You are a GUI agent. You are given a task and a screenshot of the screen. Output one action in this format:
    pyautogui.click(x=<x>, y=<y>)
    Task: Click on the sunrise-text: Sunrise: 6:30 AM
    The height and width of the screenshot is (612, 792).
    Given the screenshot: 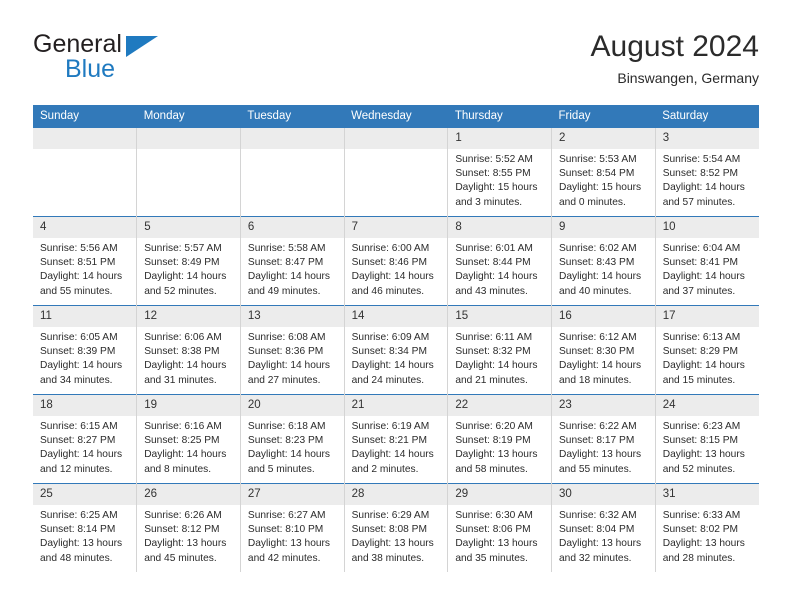 What is the action you would take?
    pyautogui.click(x=494, y=515)
    